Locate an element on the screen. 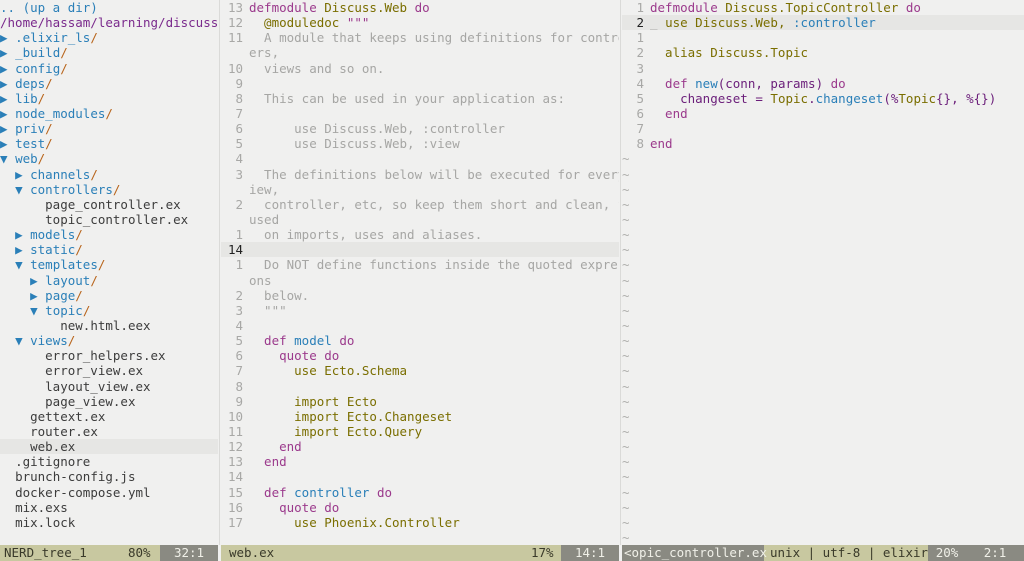 The image size is (1024, 561). tree-file: page_controller.ex is located at coordinates (109, 204).